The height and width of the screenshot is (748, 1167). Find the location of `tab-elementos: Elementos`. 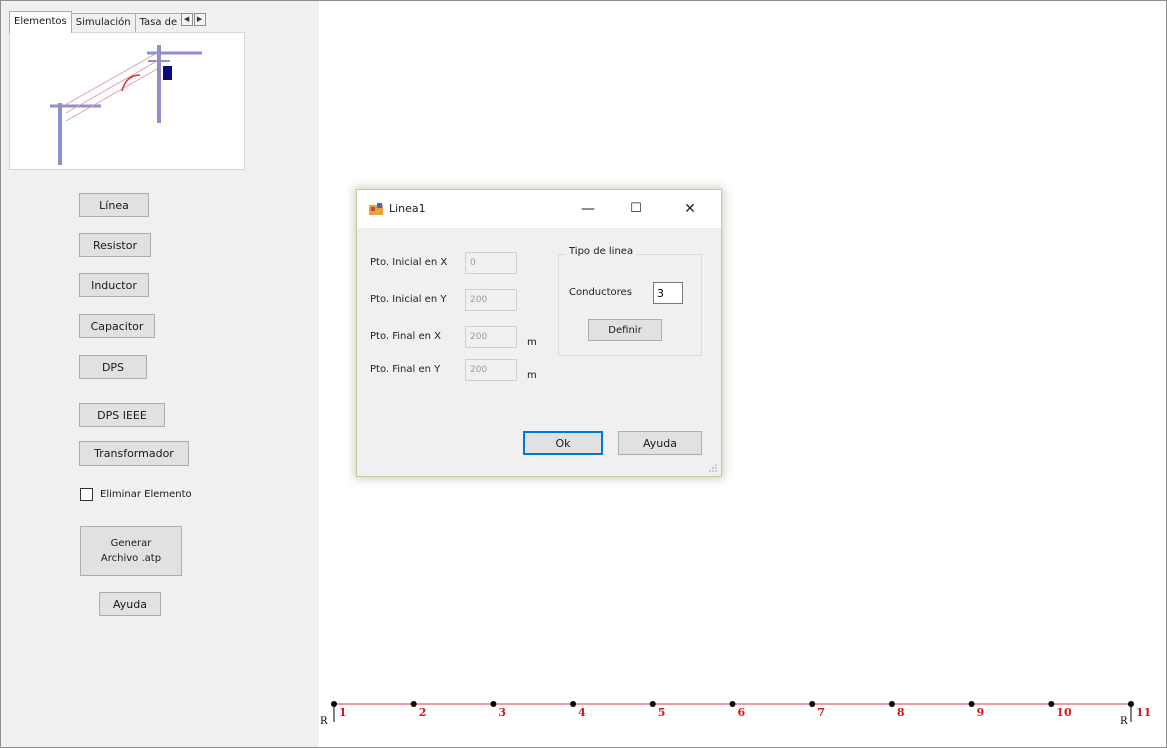

tab-elementos: Elementos is located at coordinates (40, 22).